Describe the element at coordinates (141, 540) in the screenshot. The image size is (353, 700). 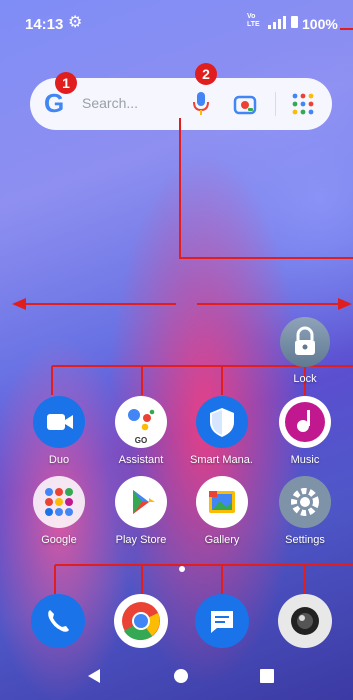
I see `app-label: Play Store` at that location.